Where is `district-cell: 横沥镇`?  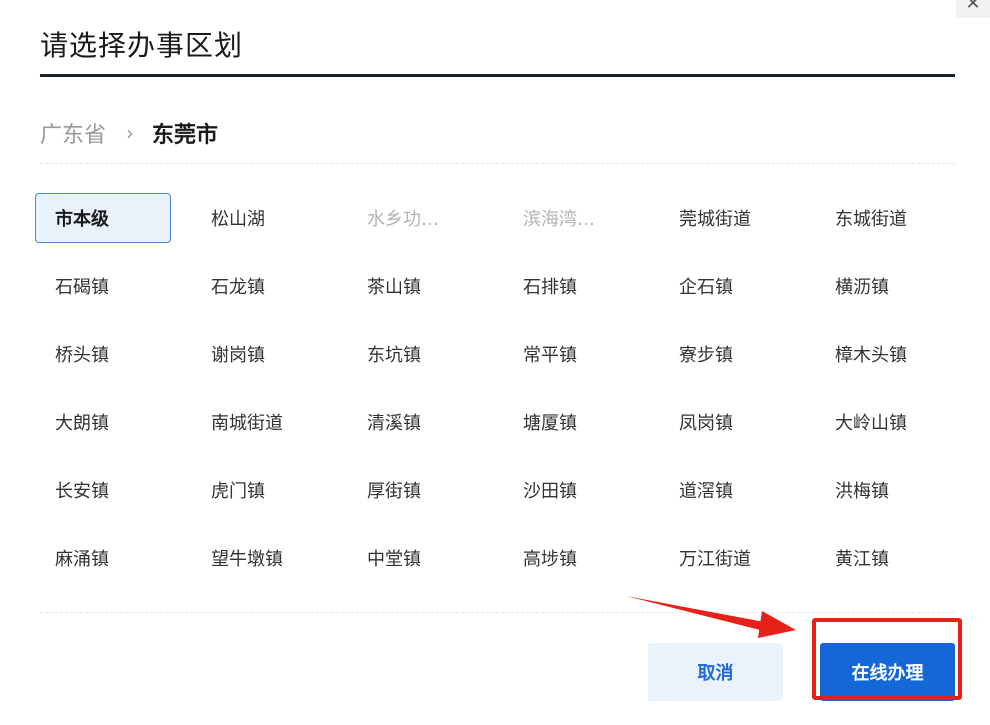 district-cell: 横沥镇 is located at coordinates (893, 293).